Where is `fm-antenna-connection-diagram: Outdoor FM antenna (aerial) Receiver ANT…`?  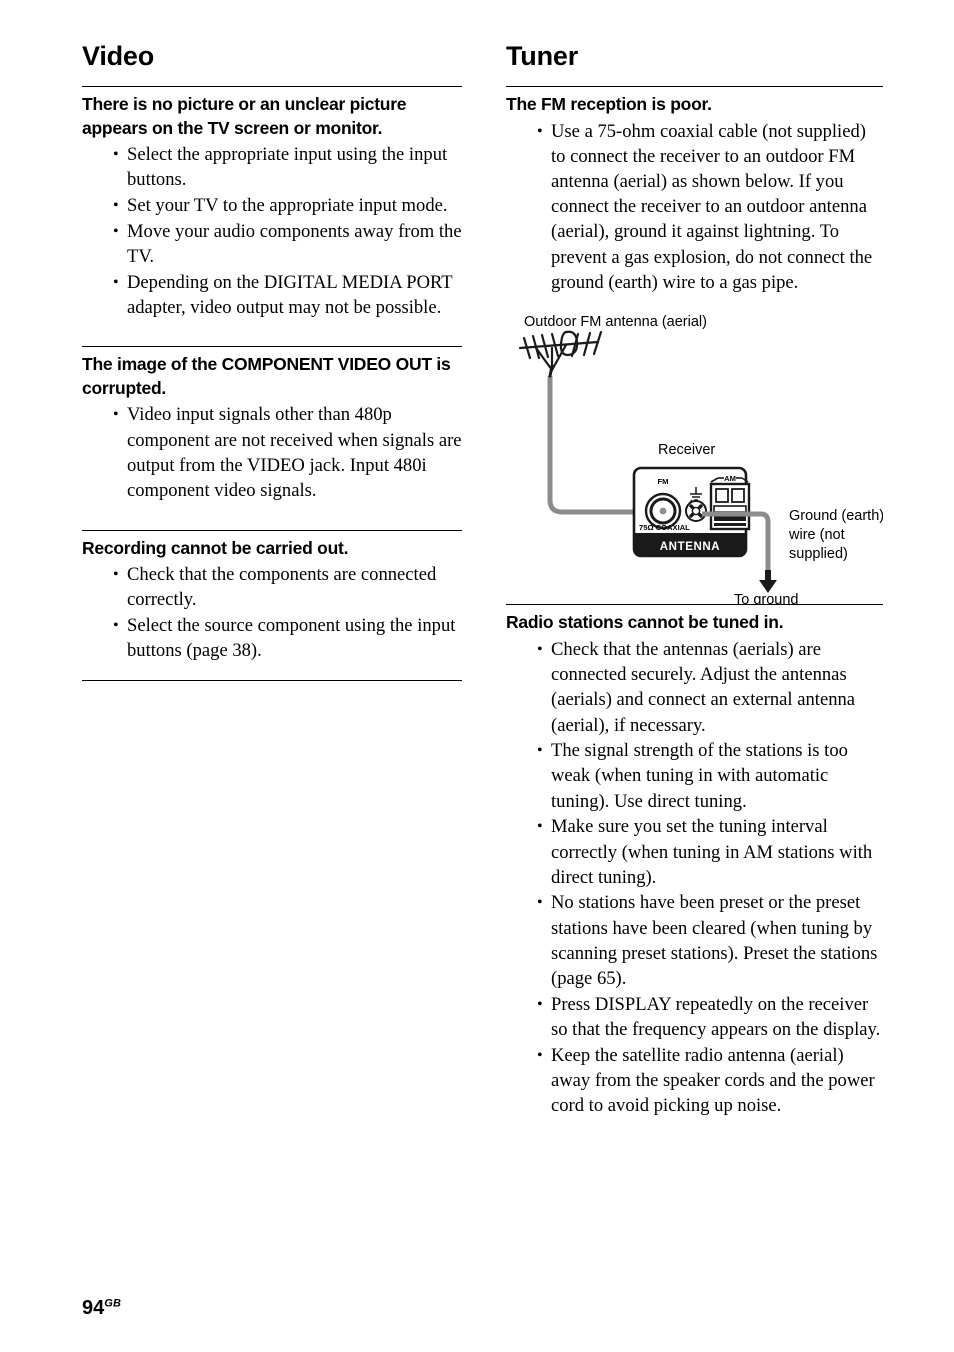
fm-antenna-connection-diagram: Outdoor FM antenna (aerial) Receiver ANT… is located at coordinates (694, 454).